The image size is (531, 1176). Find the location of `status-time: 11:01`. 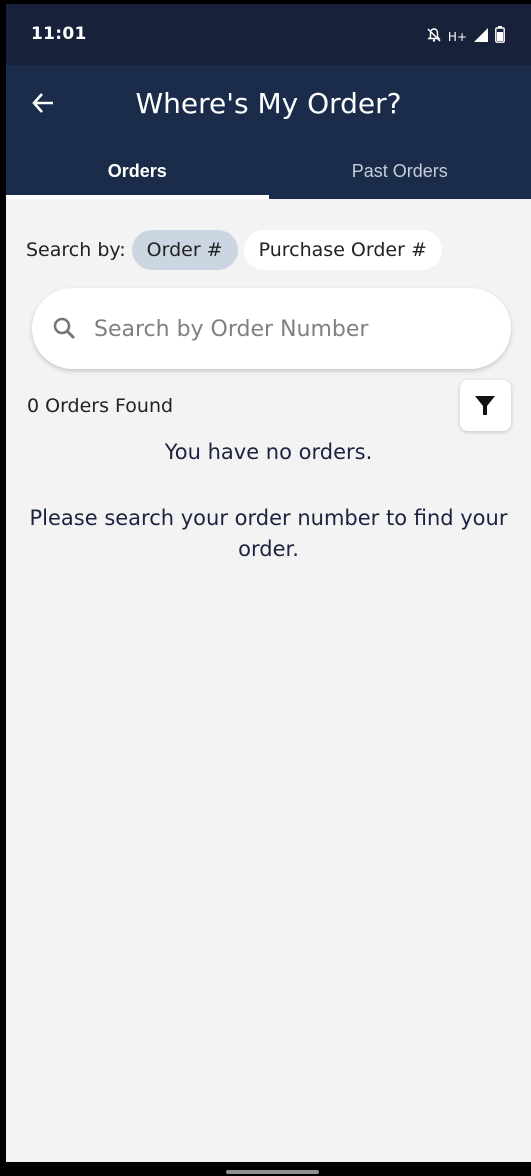

status-time: 11:01 is located at coordinates (59, 34).